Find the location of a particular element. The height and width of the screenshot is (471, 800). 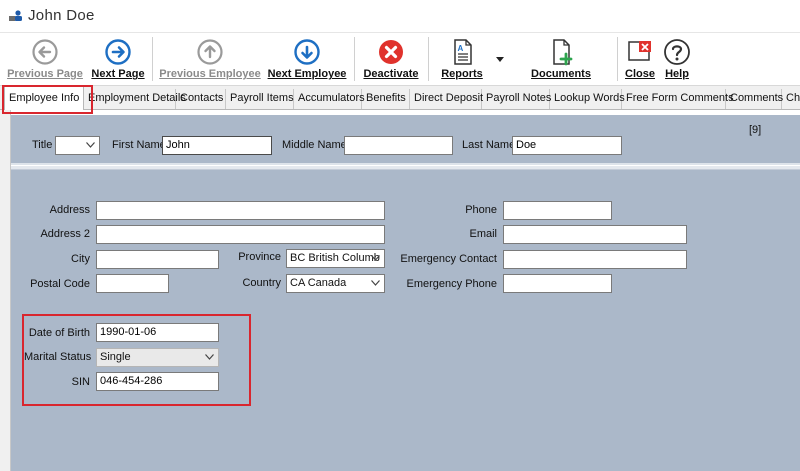

arrow-up-circle-icon is located at coordinates (210, 52).